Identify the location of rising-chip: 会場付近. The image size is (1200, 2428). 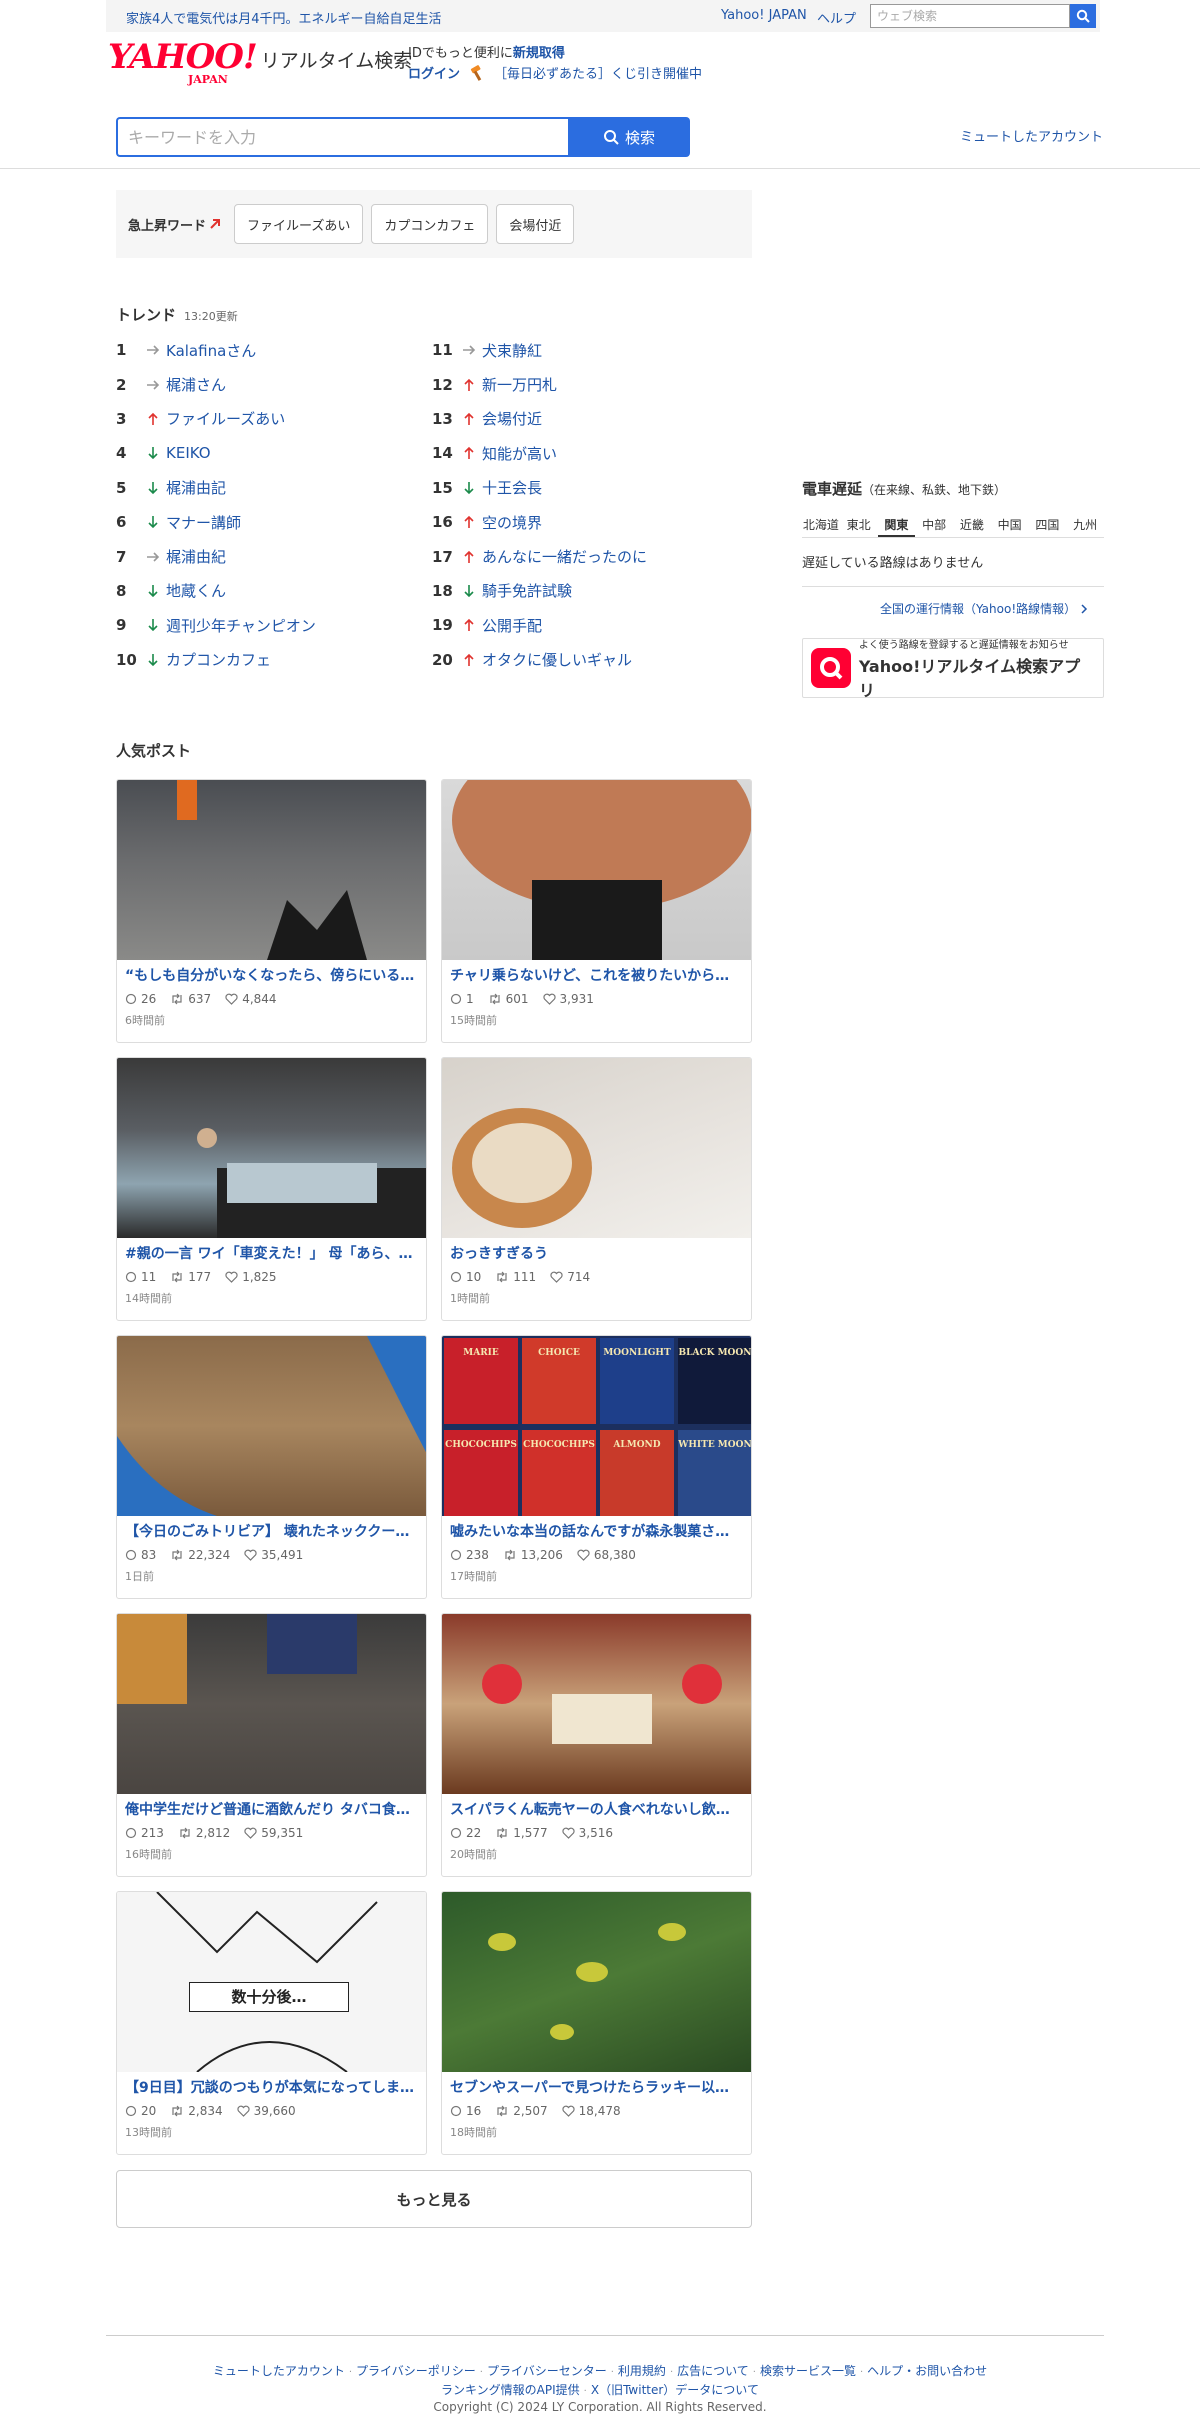
(535, 224).